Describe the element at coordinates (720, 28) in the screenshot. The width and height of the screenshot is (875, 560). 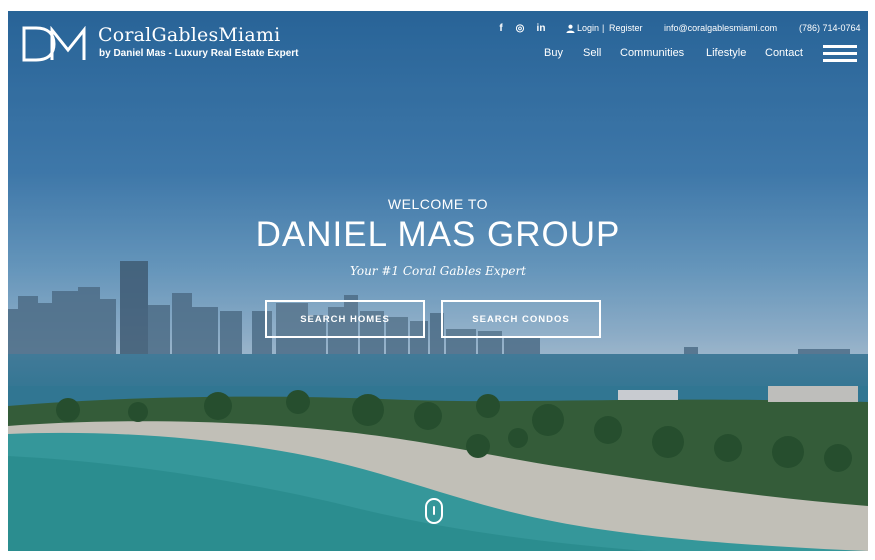
I see `email-link: info@coralgablesmiami.com` at that location.